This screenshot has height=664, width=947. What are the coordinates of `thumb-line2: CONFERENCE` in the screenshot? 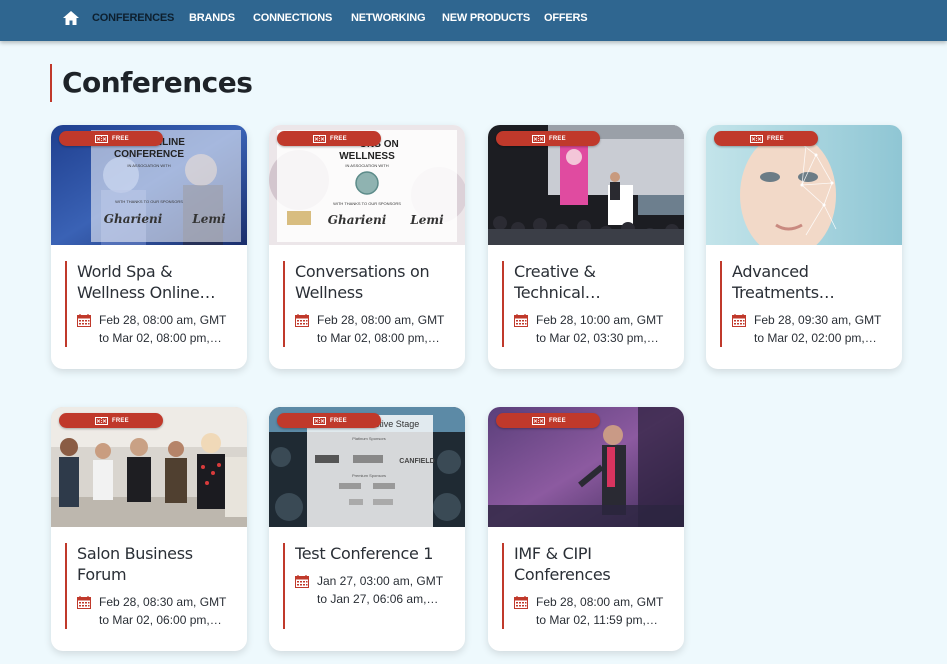 It's located at (149, 154).